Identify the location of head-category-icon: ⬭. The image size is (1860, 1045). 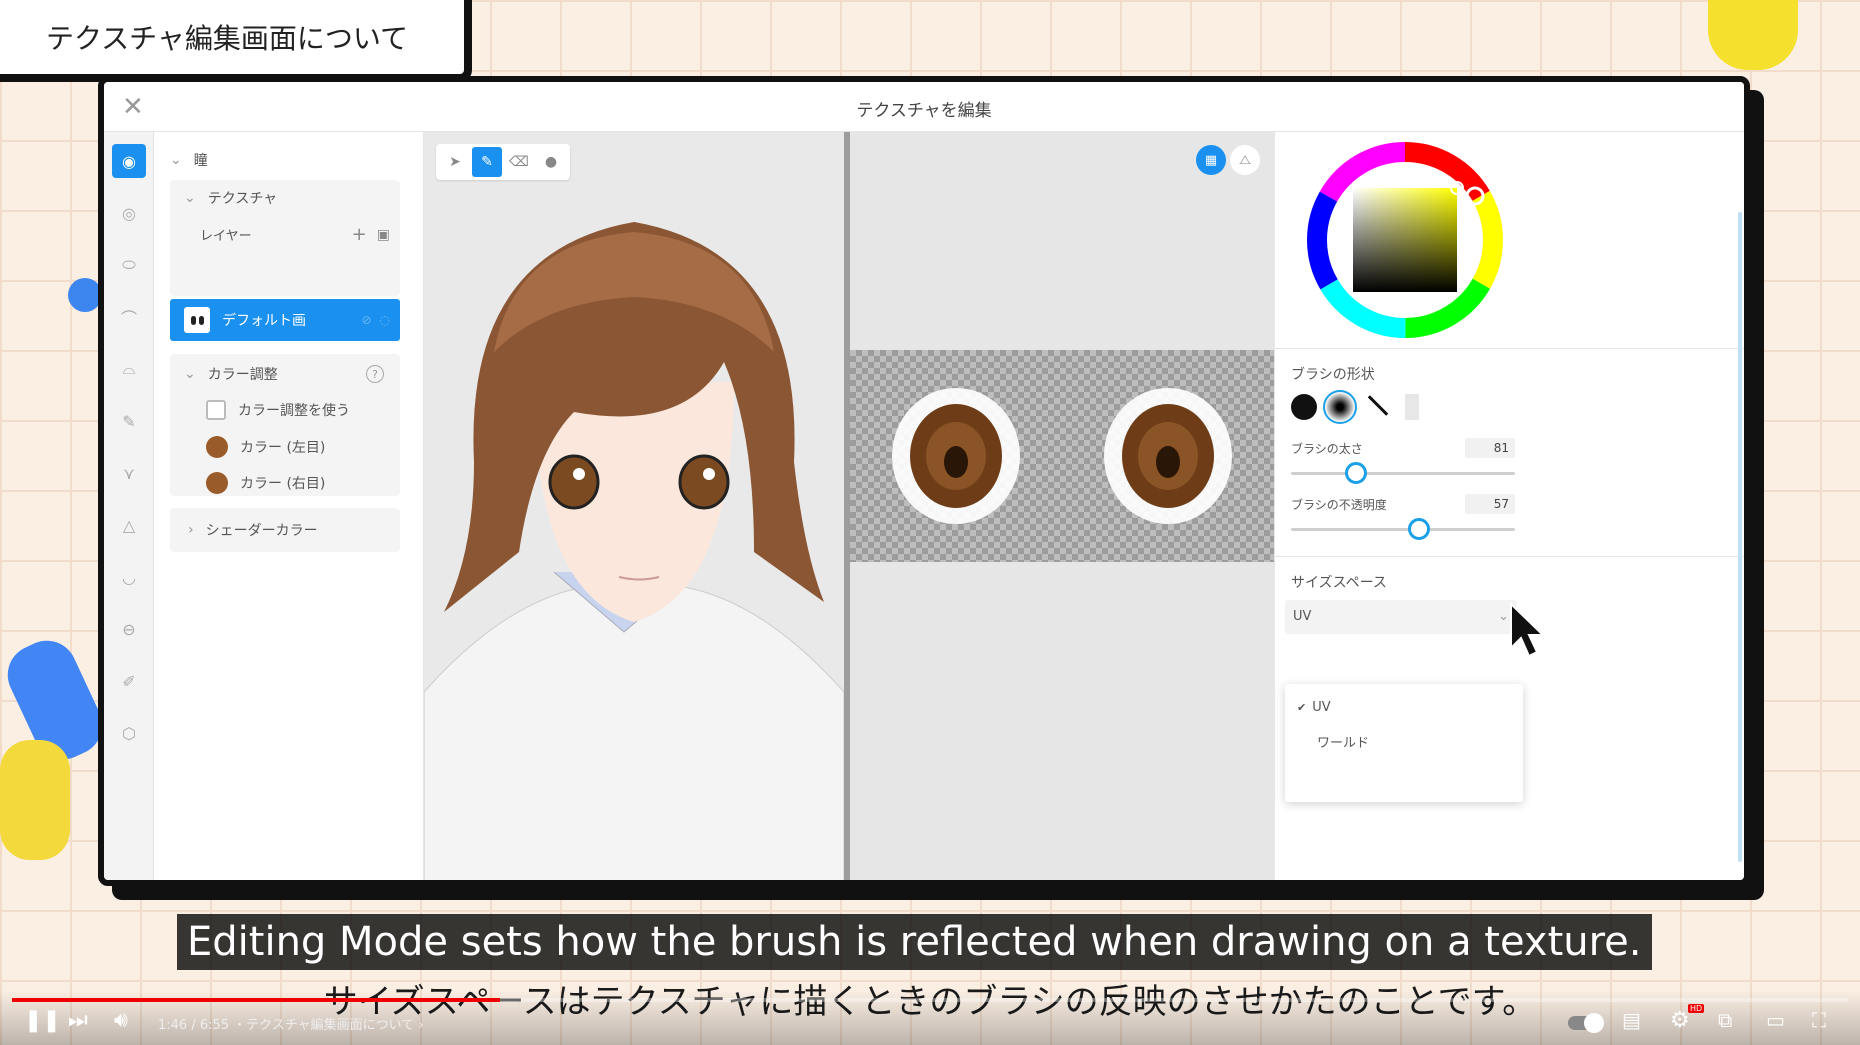
(129, 265).